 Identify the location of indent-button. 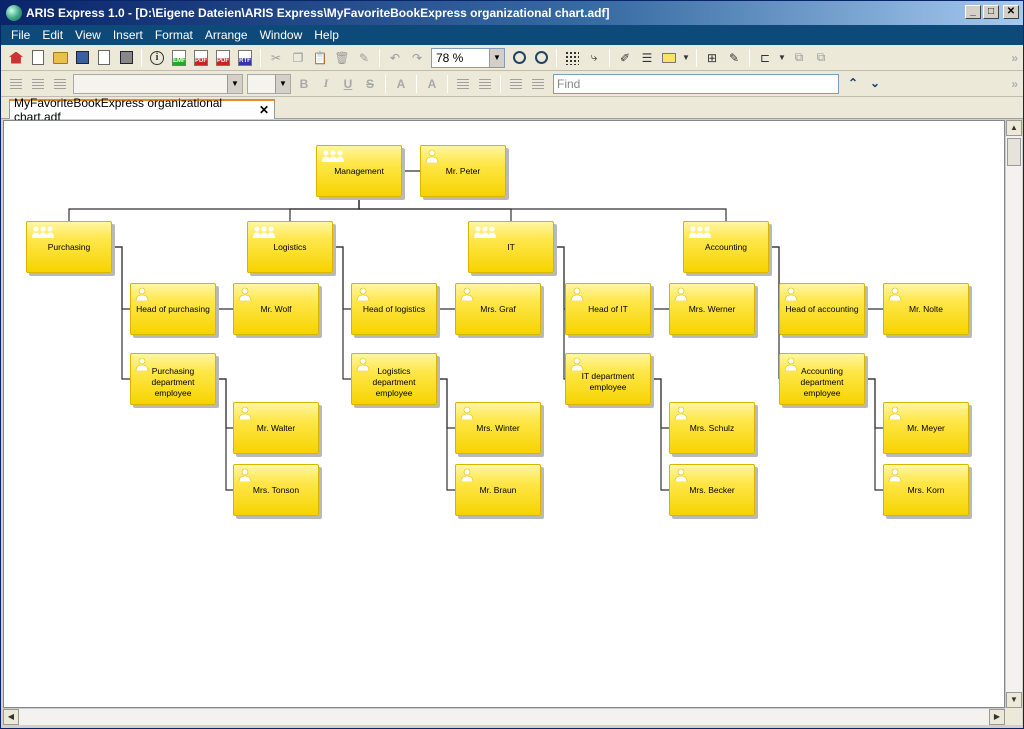
(538, 84).